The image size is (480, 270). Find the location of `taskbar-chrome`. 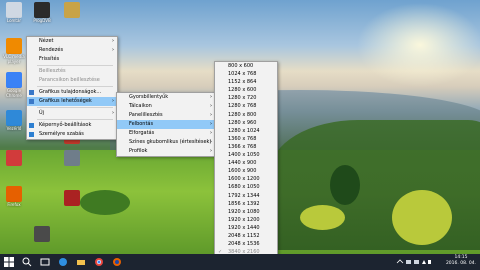

taskbar-chrome is located at coordinates (99, 262).